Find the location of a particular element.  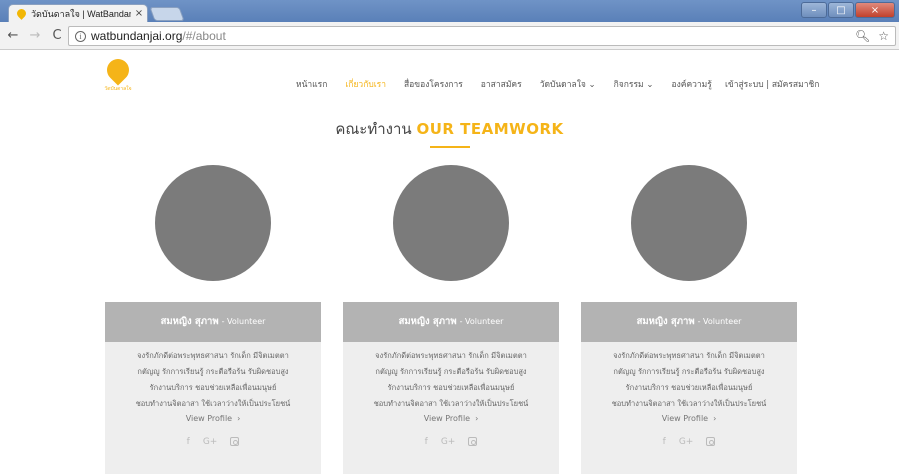

close-window-button: × is located at coordinates (875, 10).